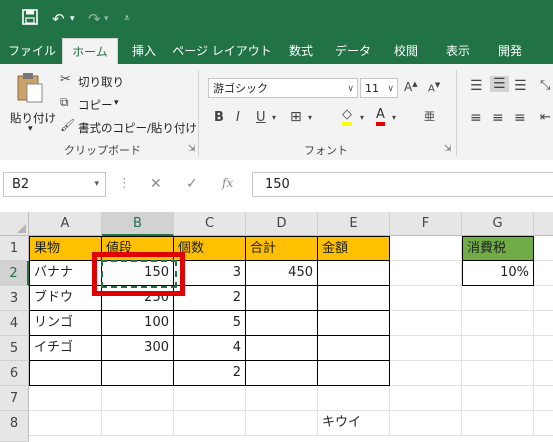  Describe the element at coordinates (426, 224) in the screenshot. I see `column-header-f: F` at that location.